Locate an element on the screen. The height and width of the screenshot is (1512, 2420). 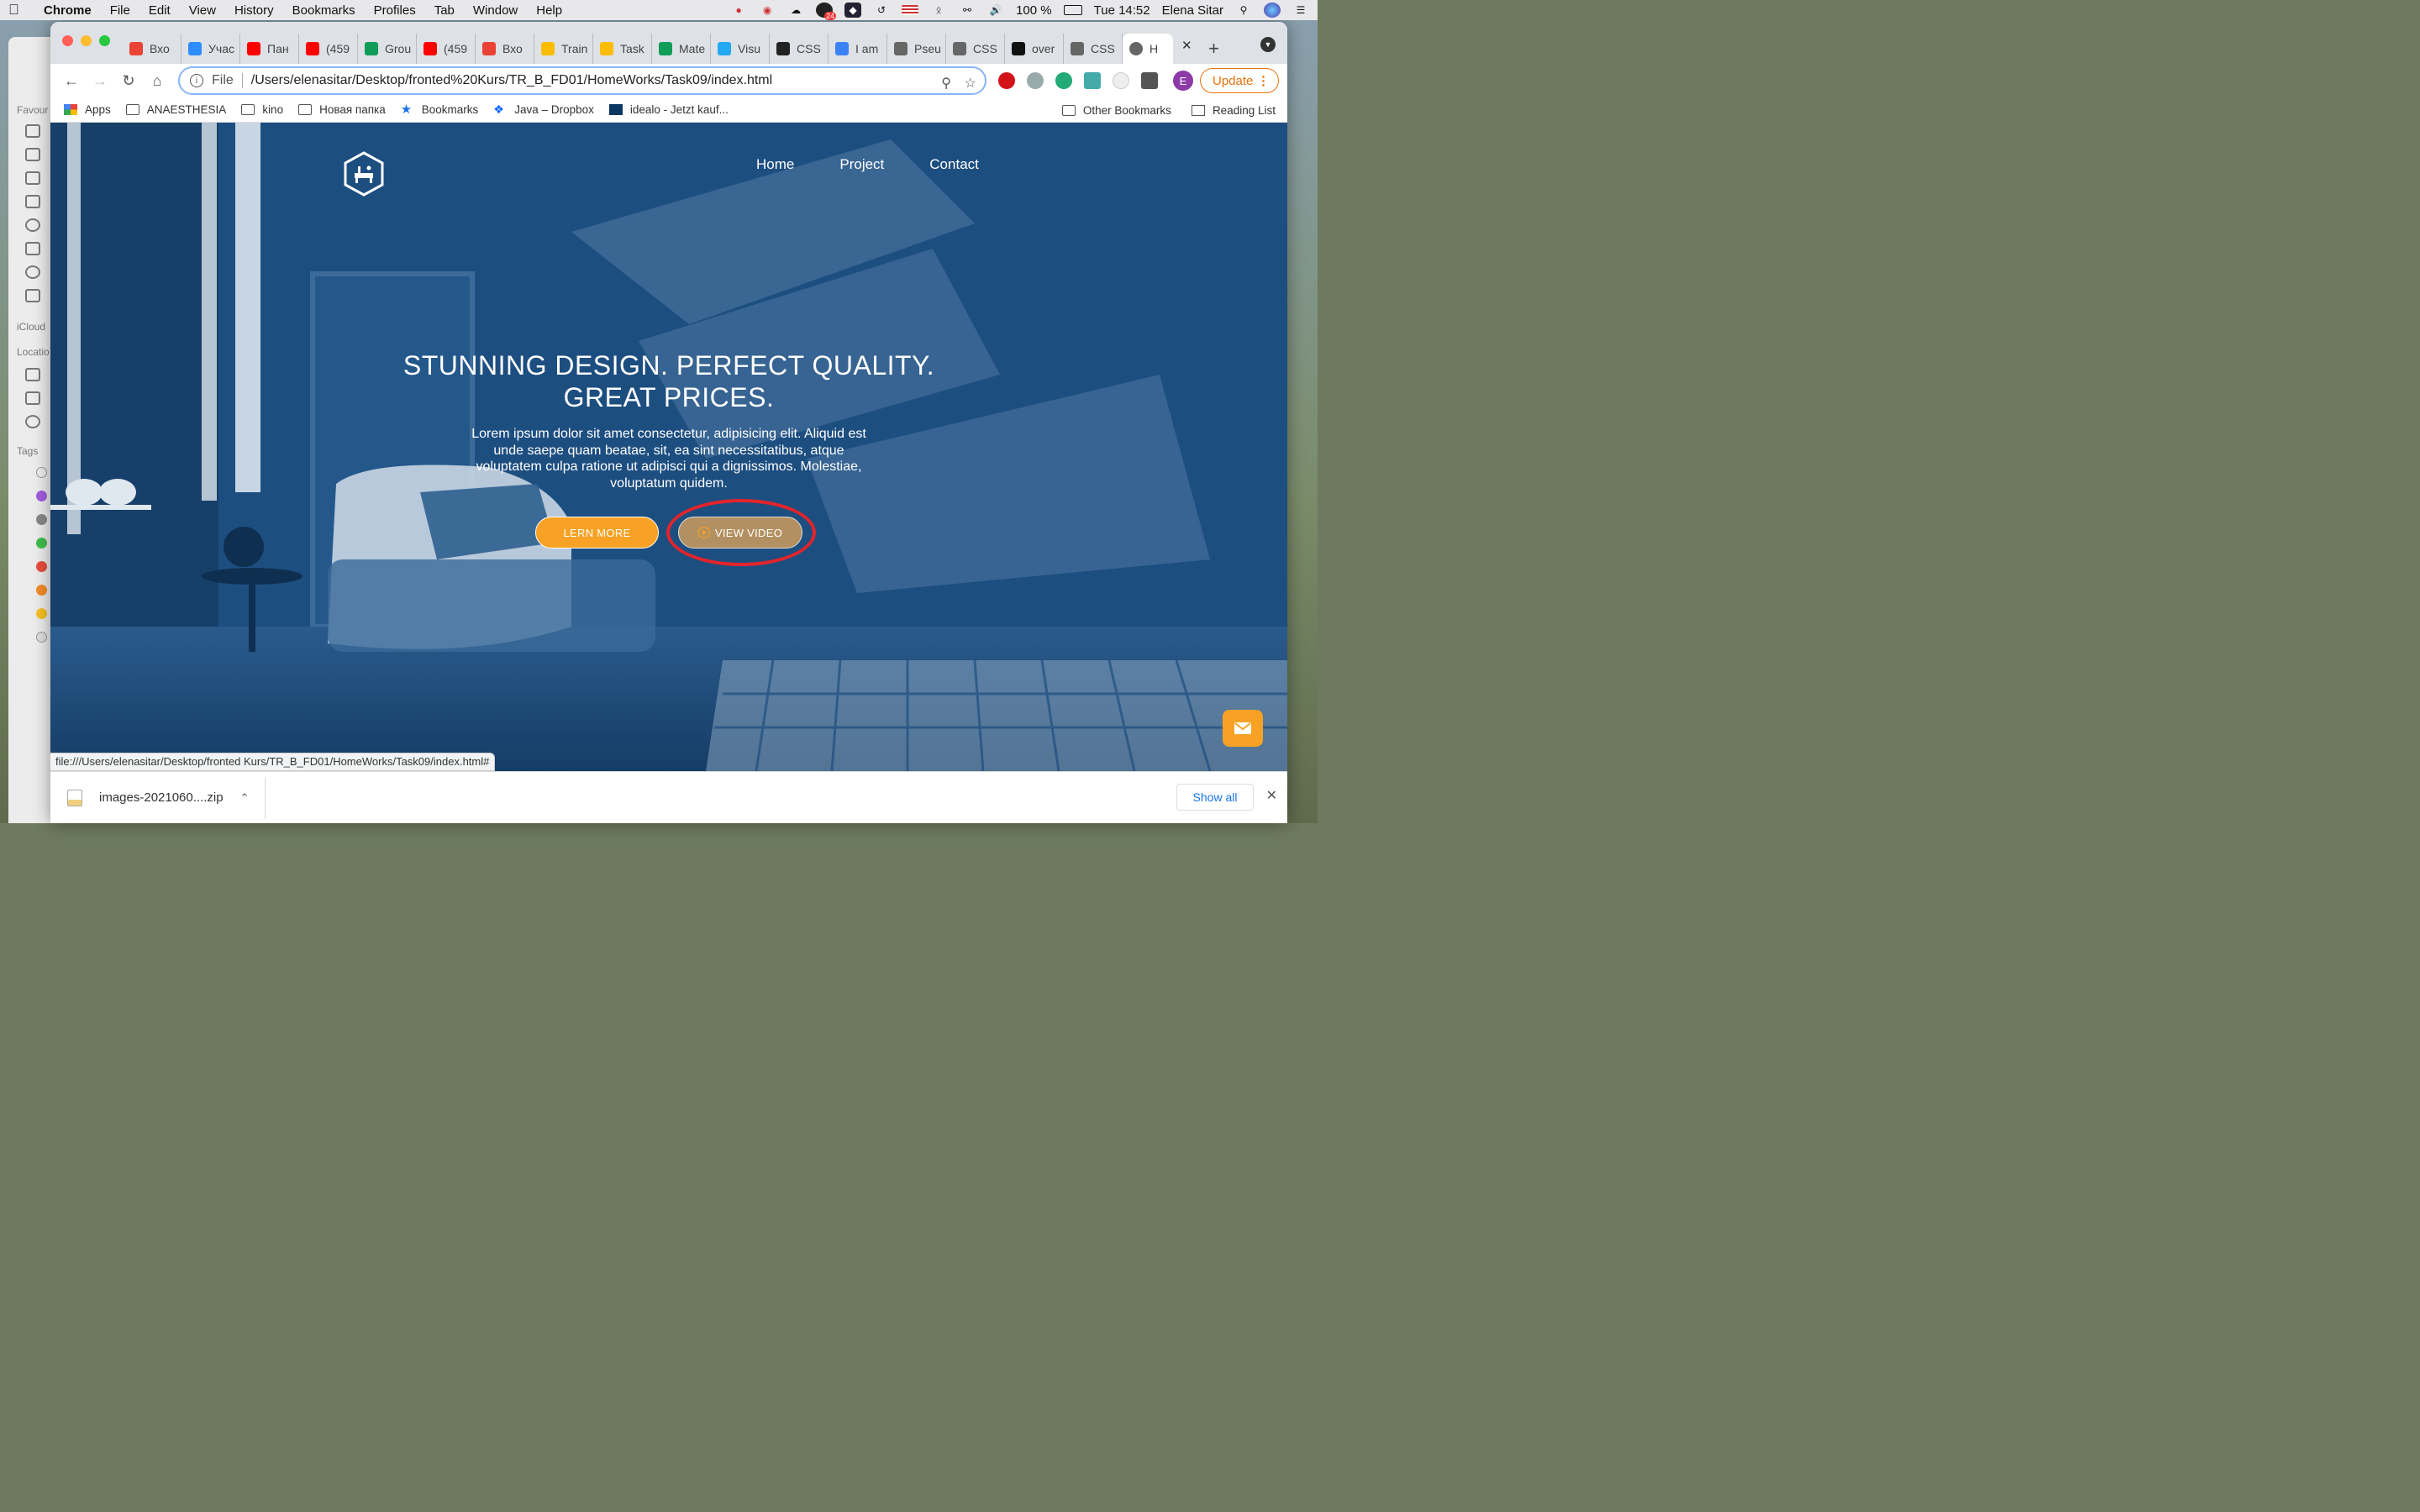
browser-tab: over is located at coordinates (1034, 49).